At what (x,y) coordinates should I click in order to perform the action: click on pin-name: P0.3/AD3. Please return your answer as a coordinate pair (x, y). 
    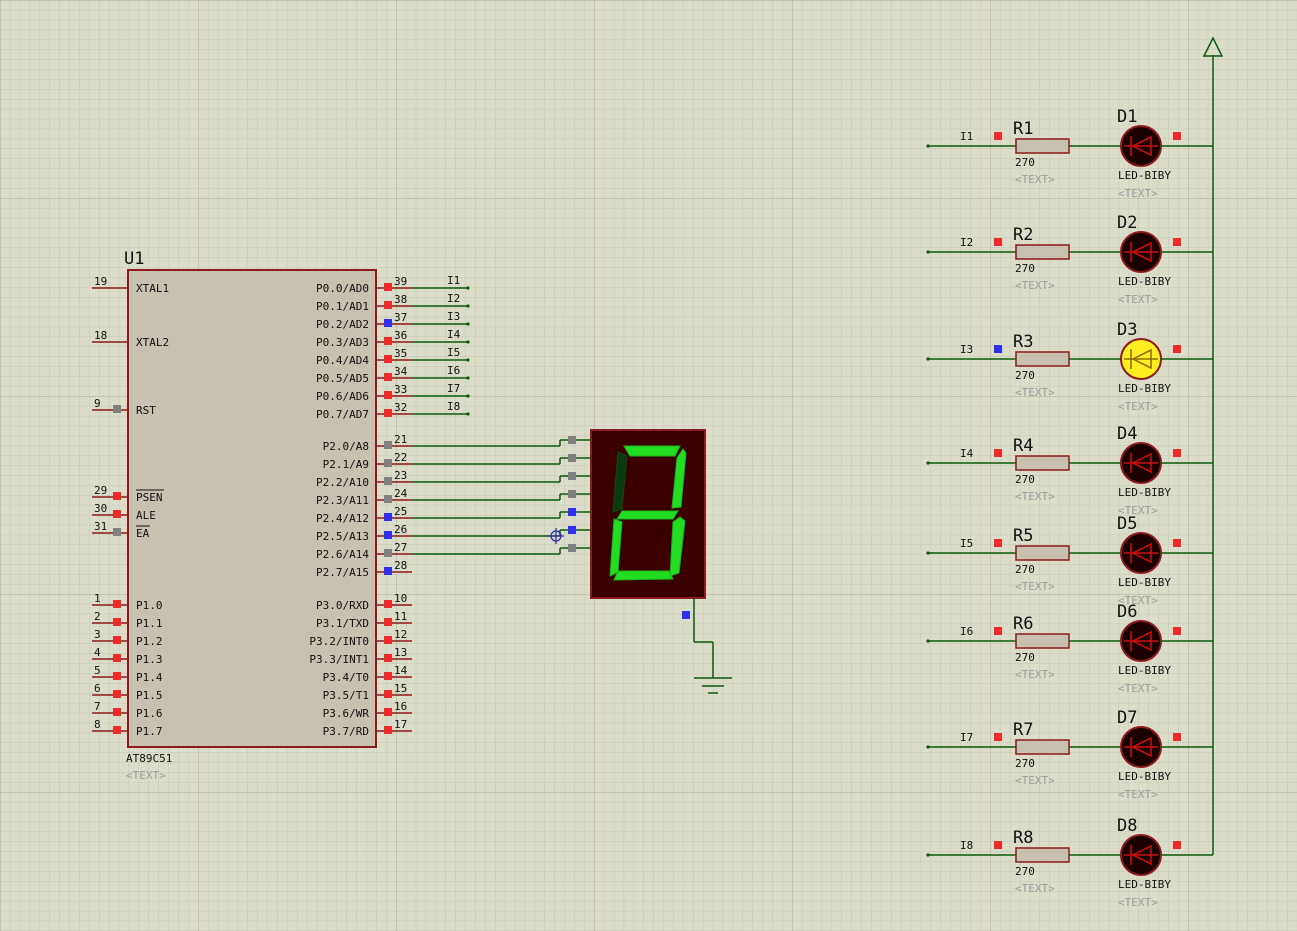
    Looking at the image, I should click on (342, 342).